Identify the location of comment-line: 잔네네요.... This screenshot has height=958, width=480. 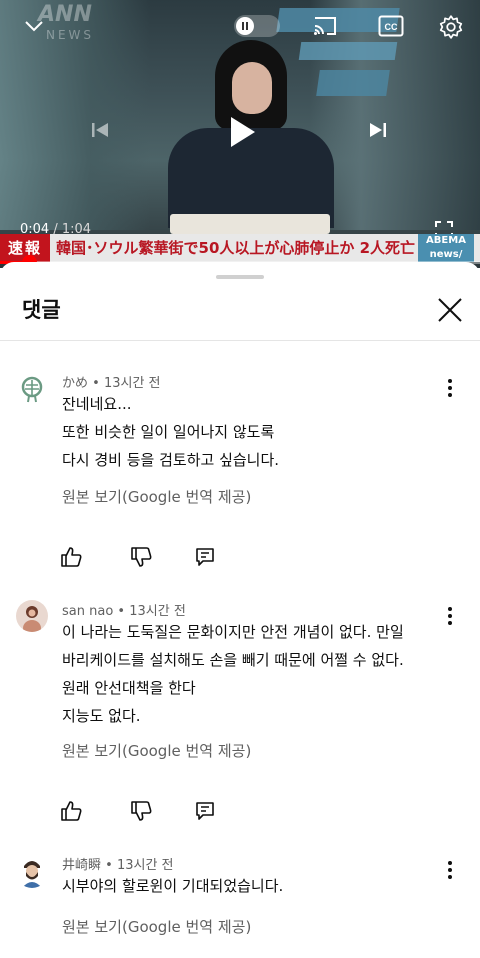
(97, 404).